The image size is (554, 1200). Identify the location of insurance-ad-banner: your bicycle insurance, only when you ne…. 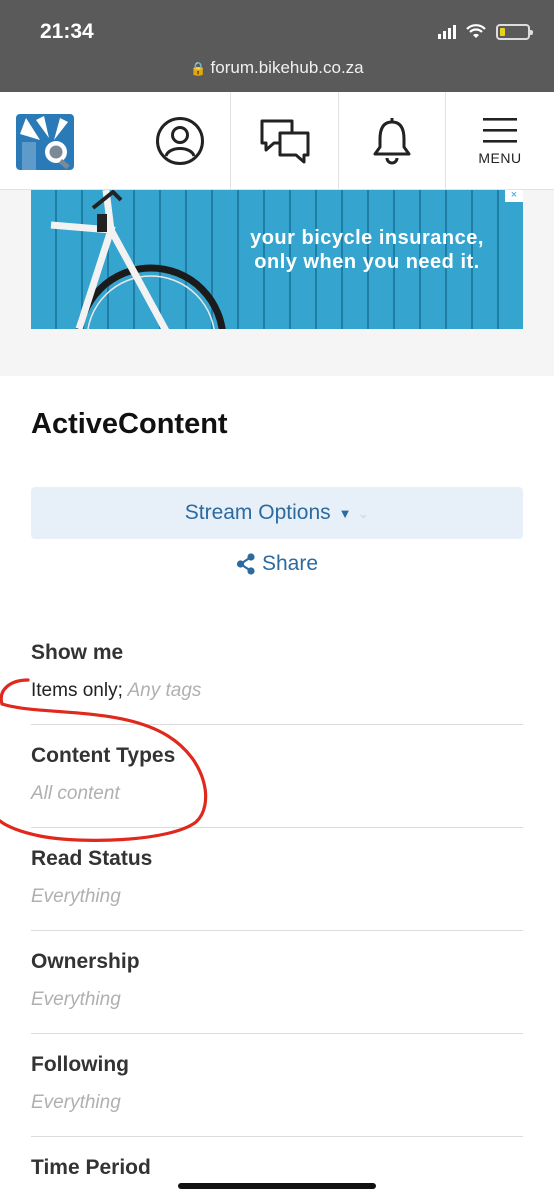
(277, 259).